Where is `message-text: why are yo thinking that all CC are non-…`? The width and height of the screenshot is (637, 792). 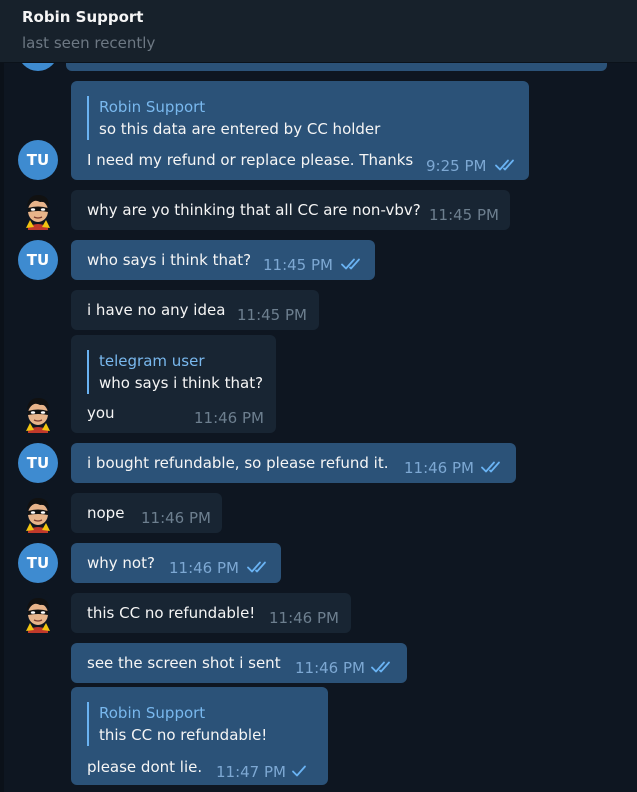
message-text: why are yo thinking that all CC are non-… is located at coordinates (254, 210).